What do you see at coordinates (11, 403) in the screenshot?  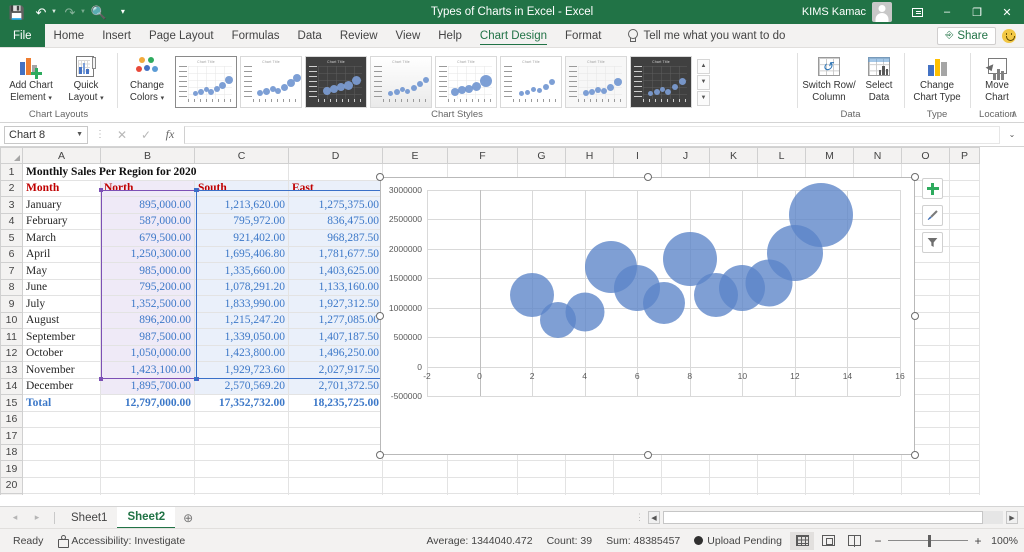 I see `row-header-15: 15` at bounding box center [11, 403].